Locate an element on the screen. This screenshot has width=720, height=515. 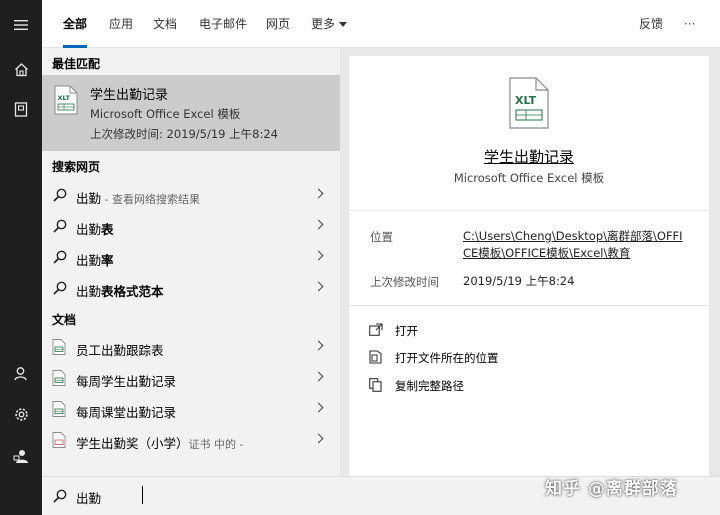
web-result-label: 出勤 - 查看网络搜索结果 is located at coordinates (138, 197).